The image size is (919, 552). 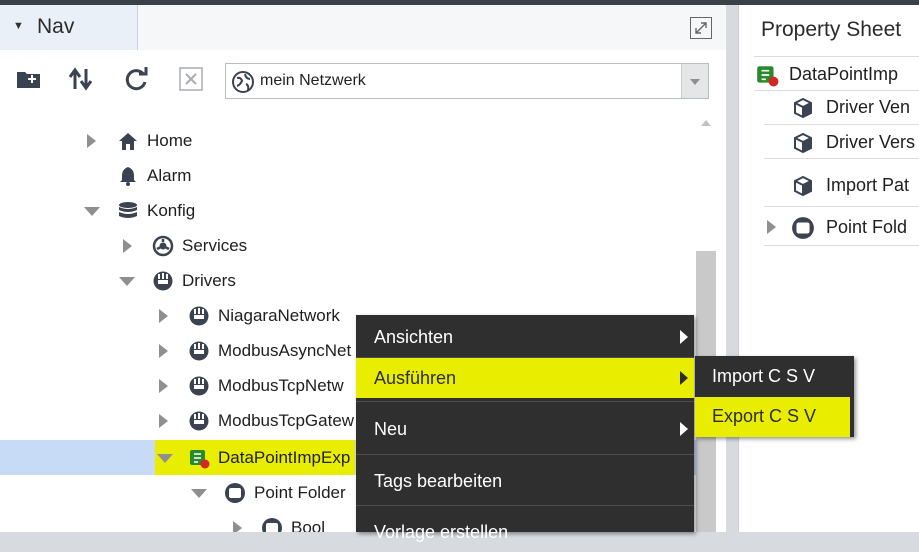 I want to click on submenu: Import C S V Export C S V, so click(x=774, y=396).